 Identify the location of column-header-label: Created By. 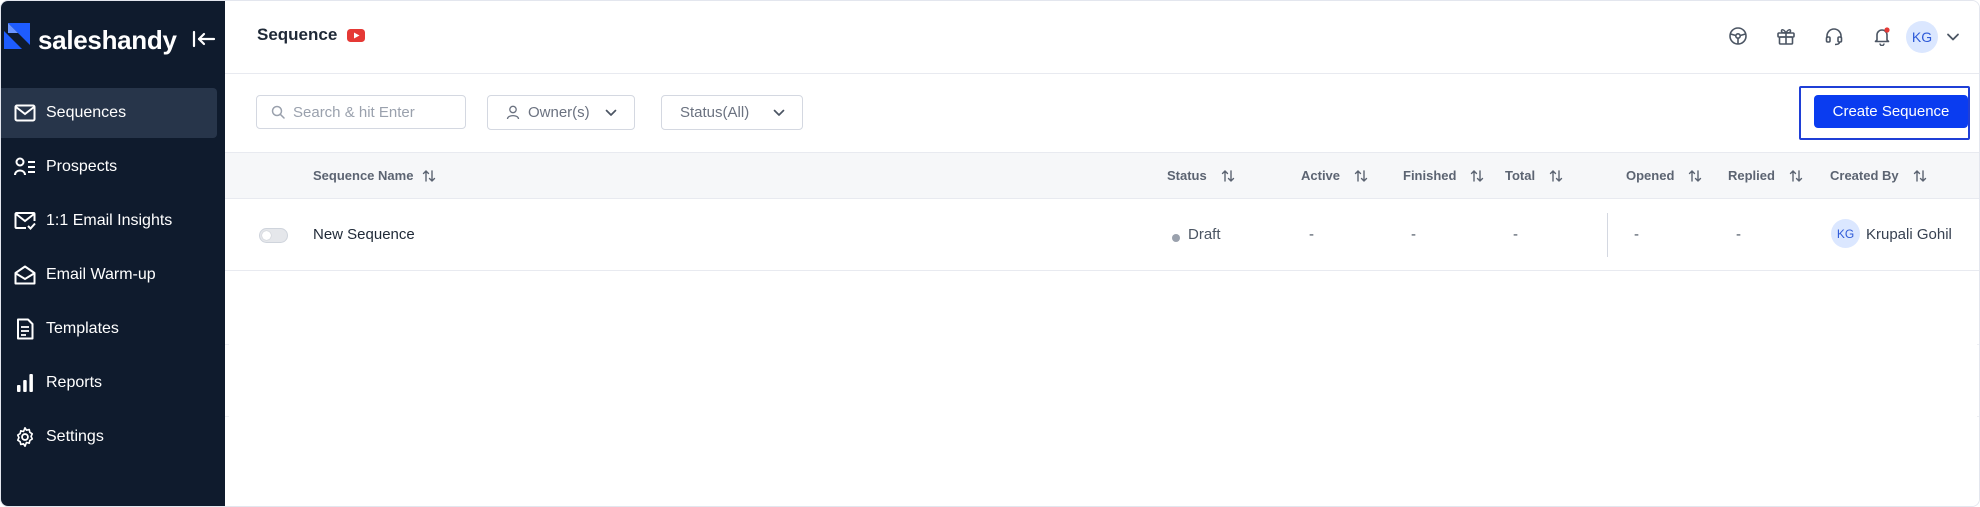
(1864, 175).